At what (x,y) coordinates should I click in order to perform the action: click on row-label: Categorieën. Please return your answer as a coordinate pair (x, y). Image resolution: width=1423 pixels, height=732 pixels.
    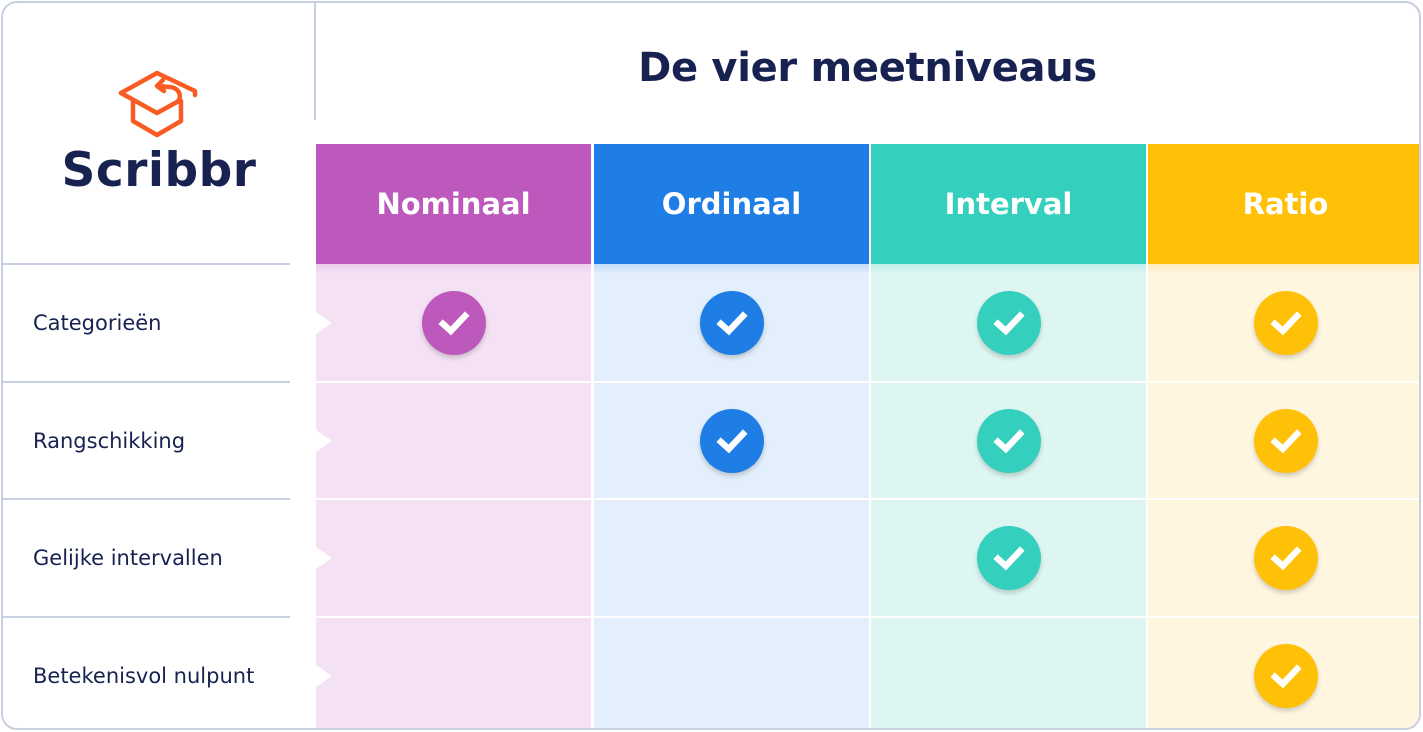
    Looking at the image, I should click on (97, 322).